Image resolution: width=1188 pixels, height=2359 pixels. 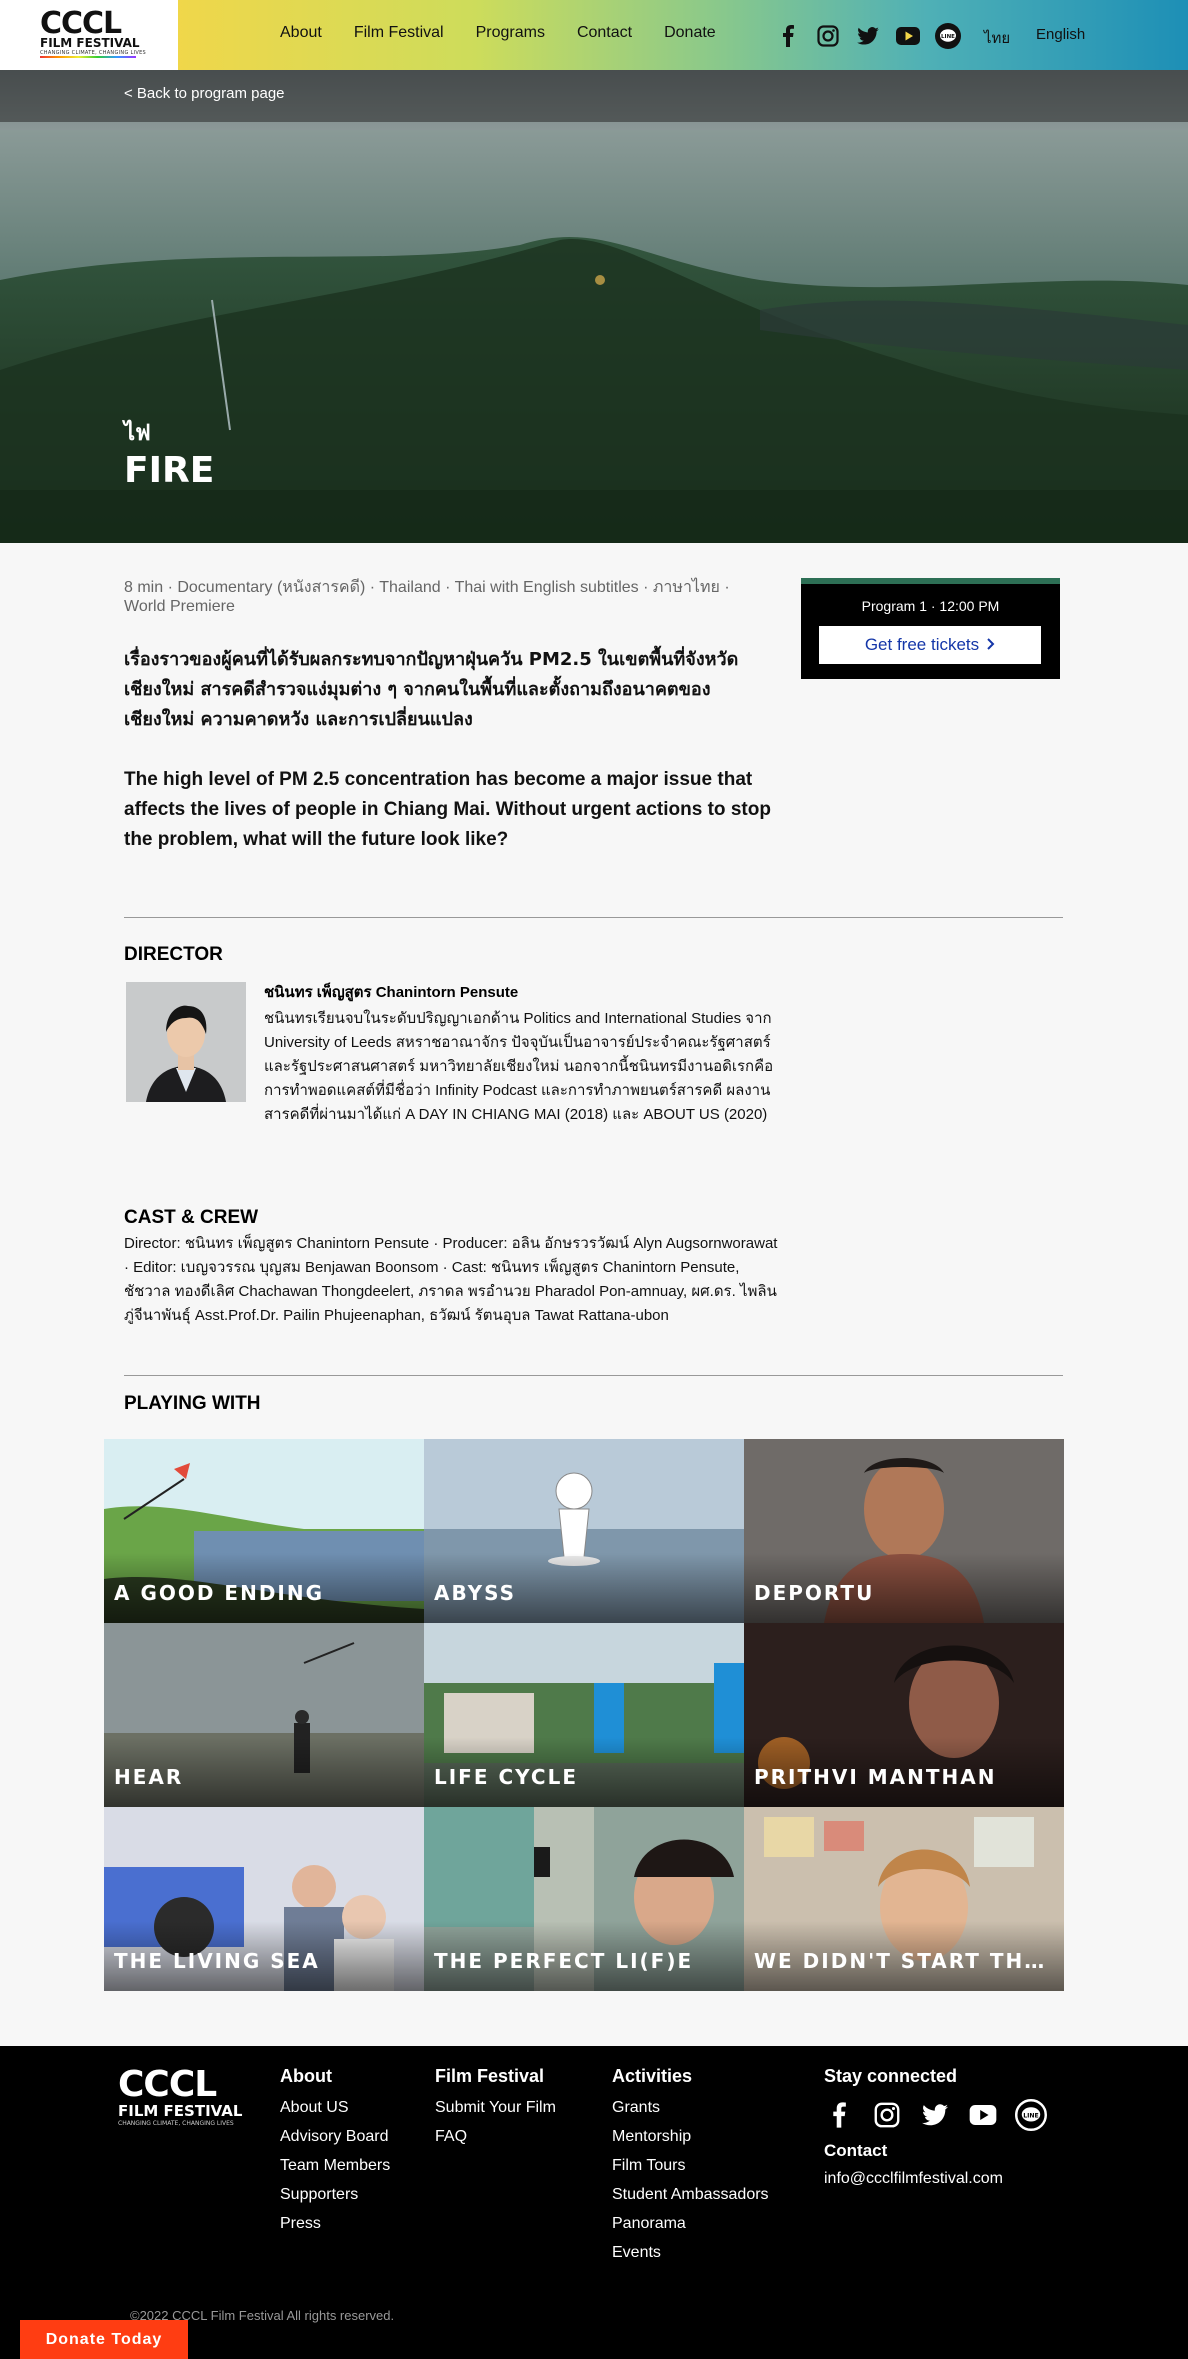 I want to click on film-tile-title: WE DIDN'T START THE FIRE, so click(x=904, y=1961).